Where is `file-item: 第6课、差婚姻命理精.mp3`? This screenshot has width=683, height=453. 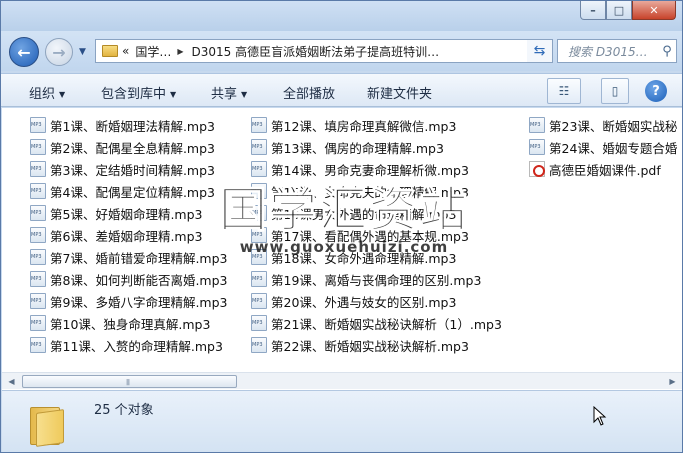 file-item: 第6课、差婚姻命理精.mp3 is located at coordinates (129, 235).